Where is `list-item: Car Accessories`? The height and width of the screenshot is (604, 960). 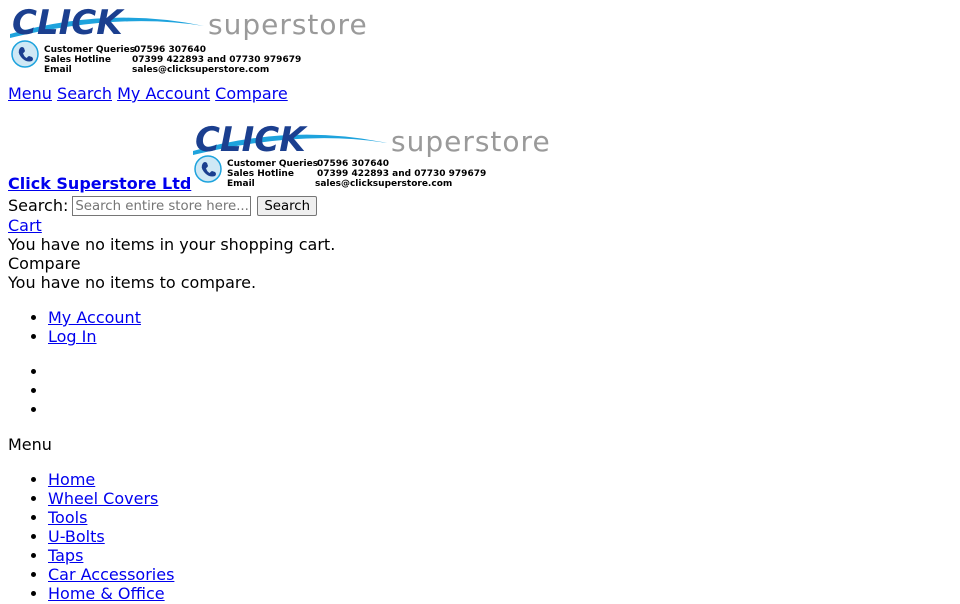 list-item: Car Accessories is located at coordinates (500, 574).